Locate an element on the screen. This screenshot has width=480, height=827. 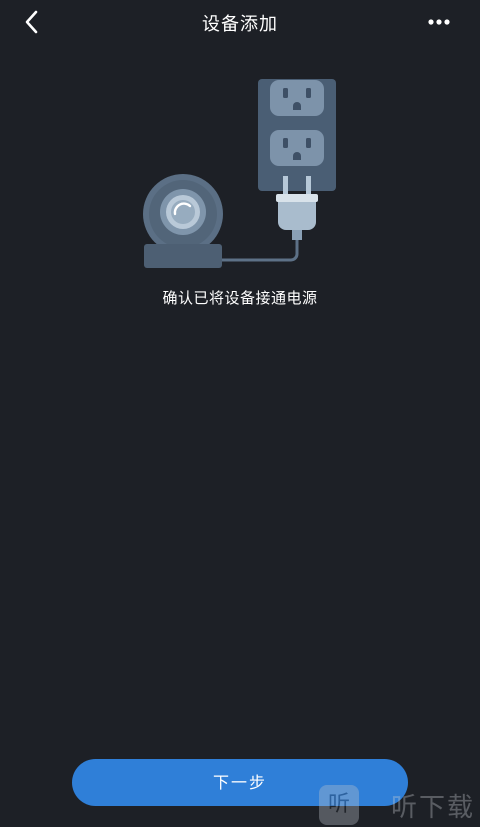
top-bar: 设备添加 is located at coordinates (240, 22).